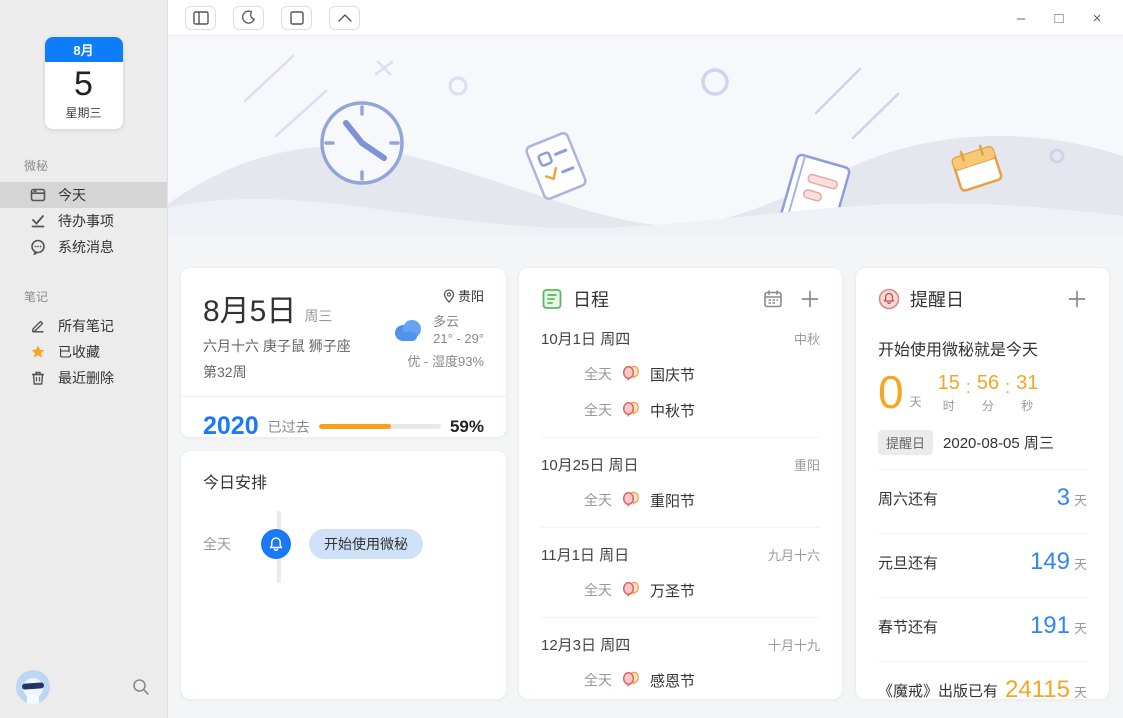 This screenshot has height=718, width=1123. I want to click on schedule-event: 全天 重阳节, so click(680, 500).